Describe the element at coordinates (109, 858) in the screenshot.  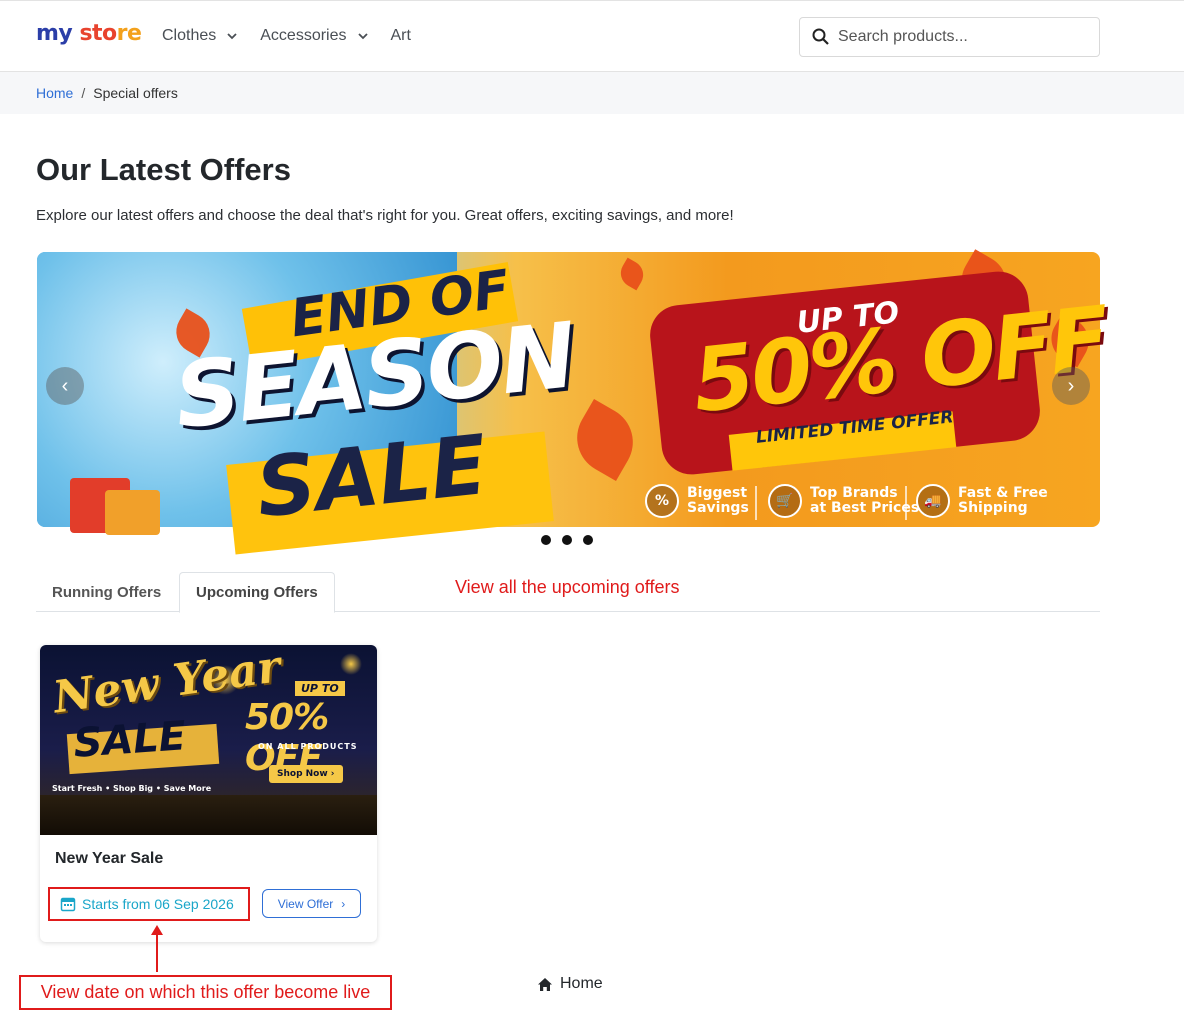
I see `offer-card-title: New Year Sale` at that location.